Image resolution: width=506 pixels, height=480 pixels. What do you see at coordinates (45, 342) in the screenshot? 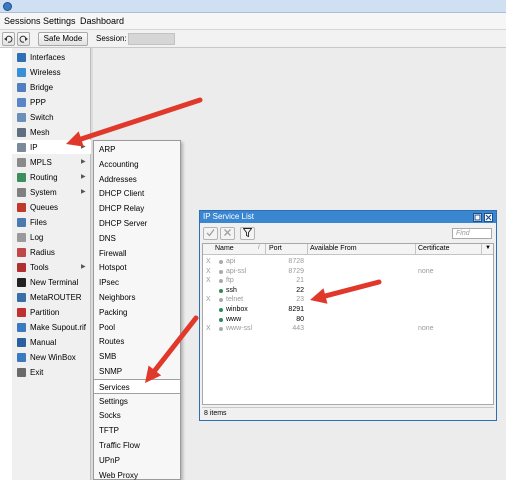
I see `sidebar-item-manual: Manual` at bounding box center [45, 342].